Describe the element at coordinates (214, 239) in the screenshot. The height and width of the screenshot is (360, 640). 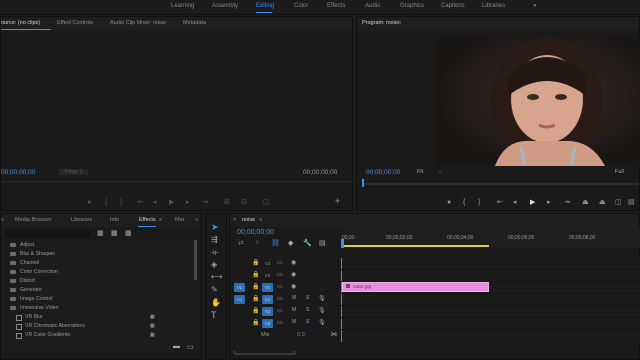
I see `track-select-tool-icon: ⇶` at that location.